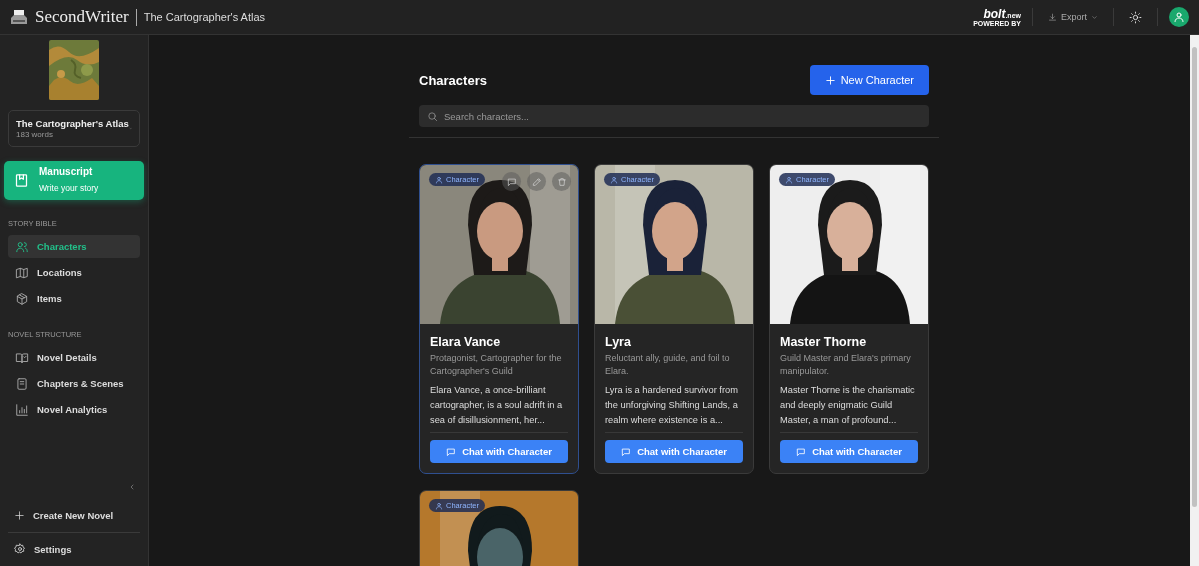 Image resolution: width=1199 pixels, height=566 pixels. What do you see at coordinates (22, 409) in the screenshot?
I see `bar-chart-icon` at bounding box center [22, 409].